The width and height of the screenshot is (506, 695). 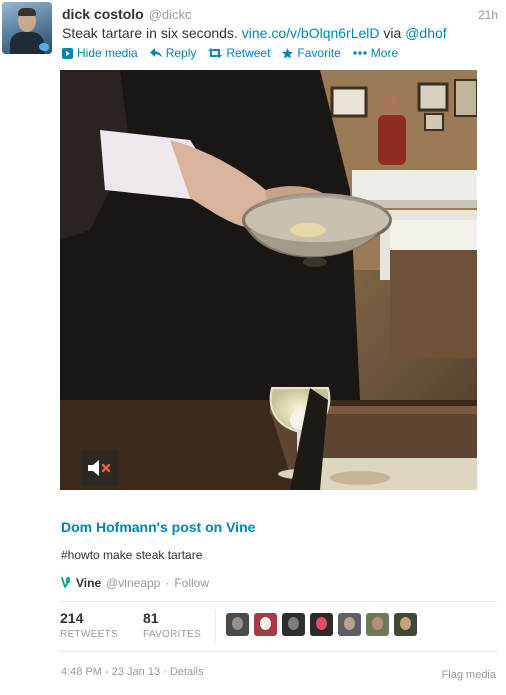 I want to click on tweet-footer-time: 4:48 PM - 23 Jan 13 · Details, so click(x=132, y=672).